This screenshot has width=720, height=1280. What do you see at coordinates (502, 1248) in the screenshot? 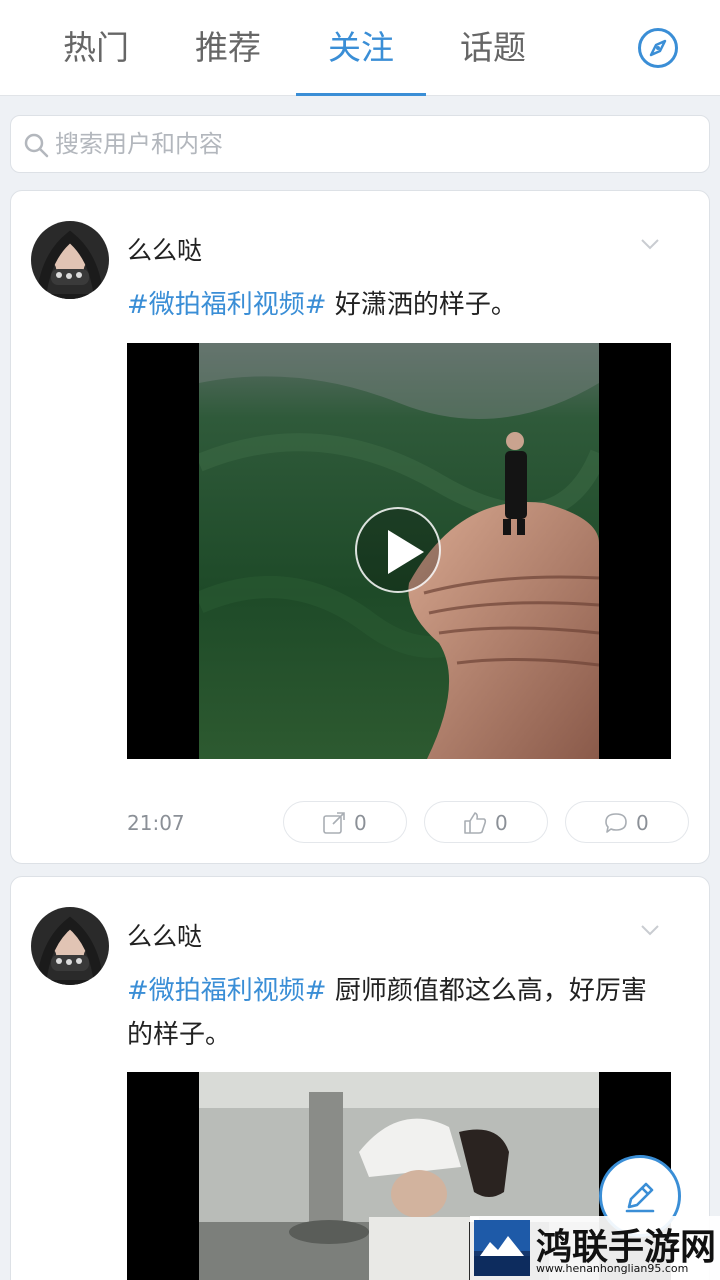
I see `site-logo` at bounding box center [502, 1248].